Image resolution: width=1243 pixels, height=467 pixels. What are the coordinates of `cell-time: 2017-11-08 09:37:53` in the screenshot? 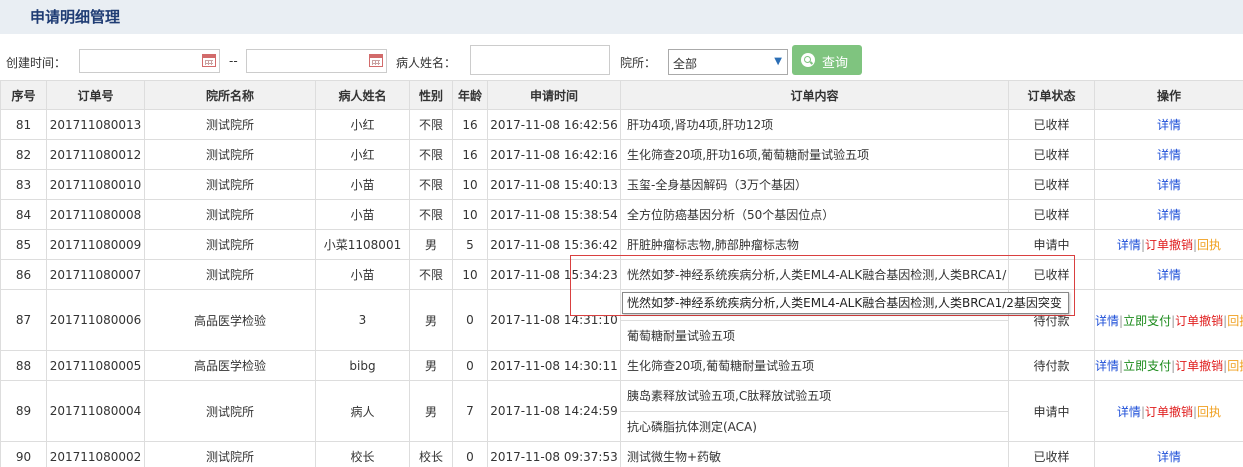 It's located at (554, 454).